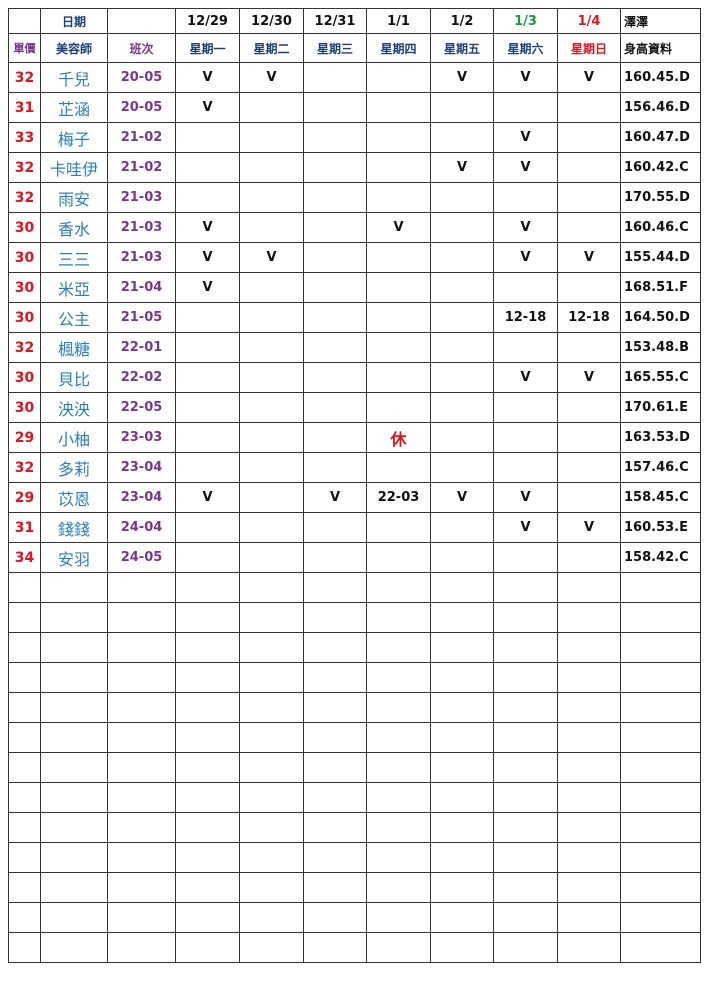  What do you see at coordinates (660, 137) in the screenshot?
I see `height-cell: 160.47.D` at bounding box center [660, 137].